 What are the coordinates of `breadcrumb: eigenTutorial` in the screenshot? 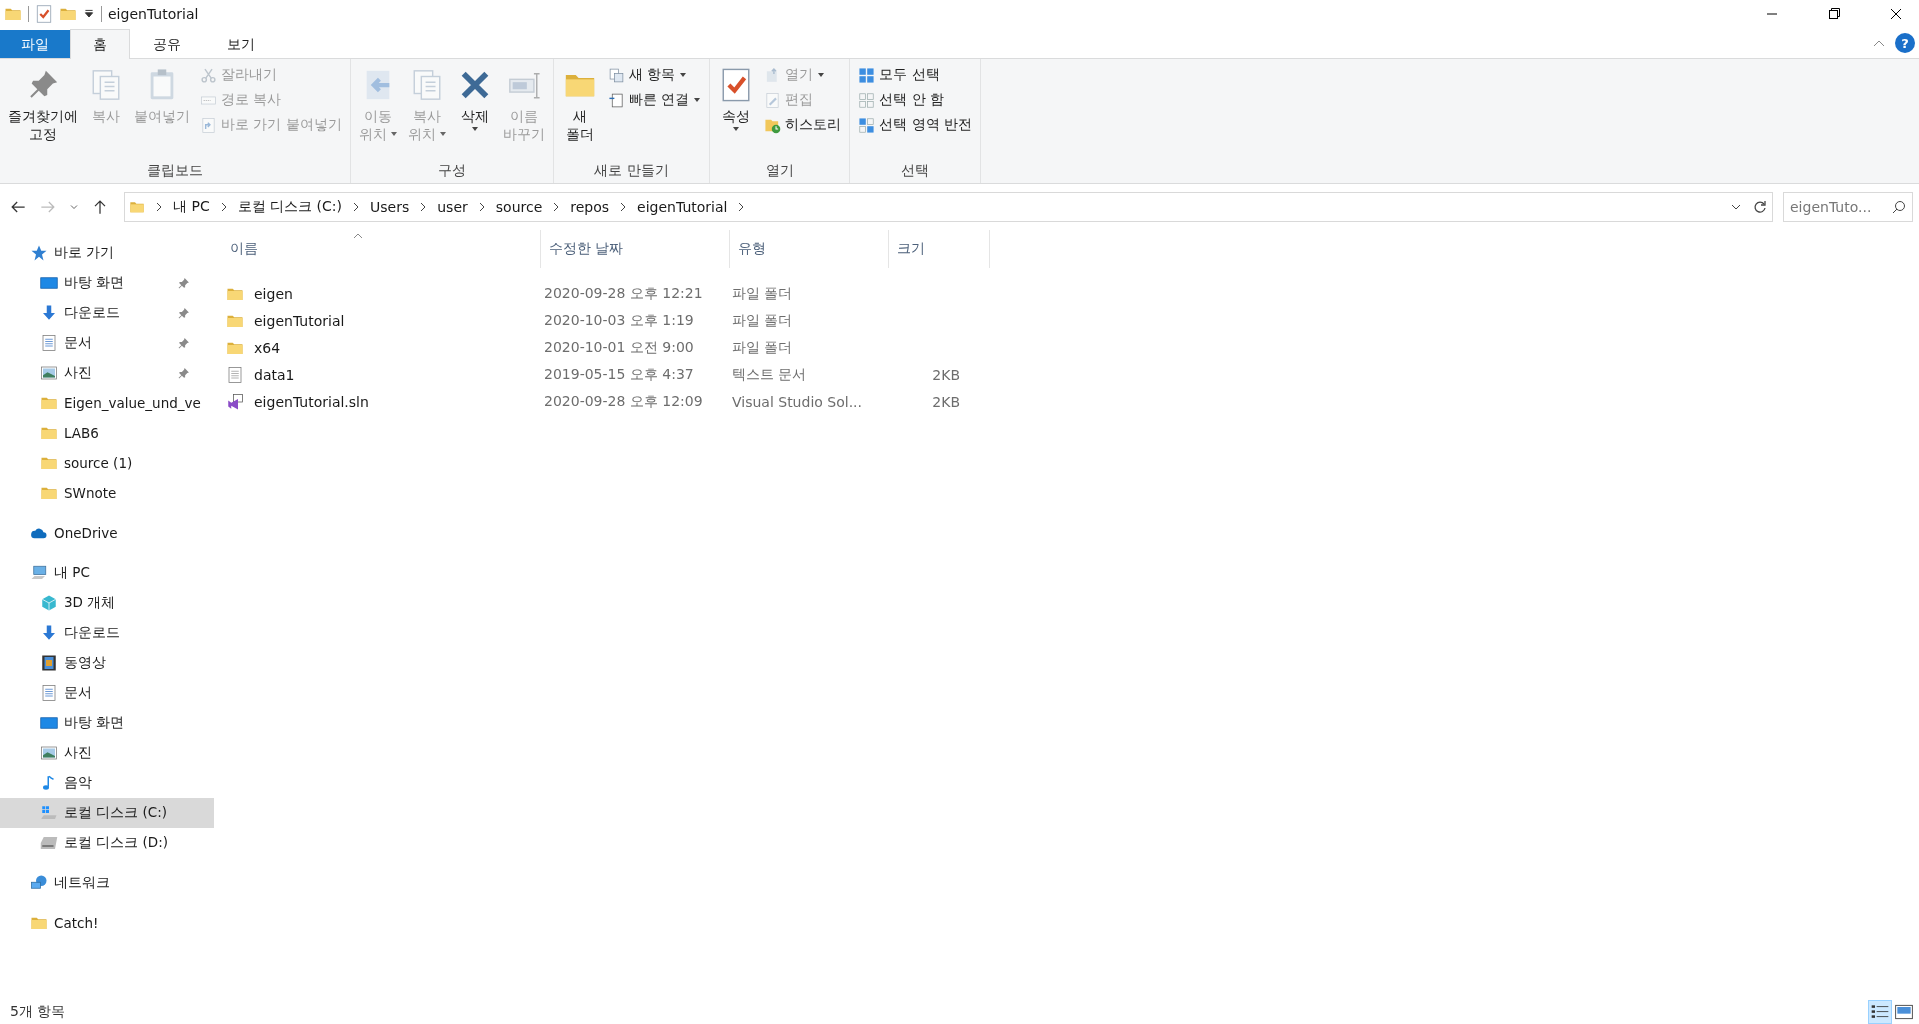 It's located at (682, 207).